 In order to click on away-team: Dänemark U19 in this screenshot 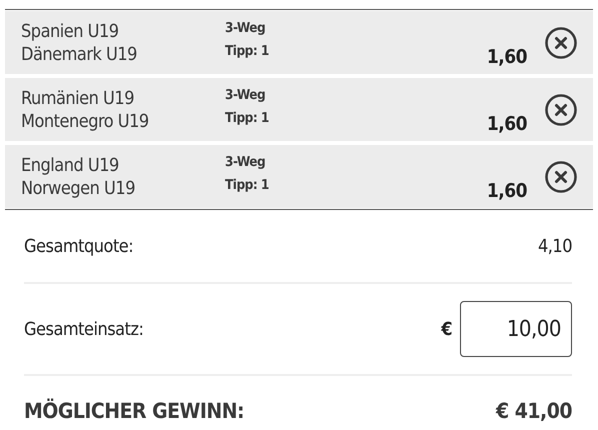, I will do `click(79, 54)`.